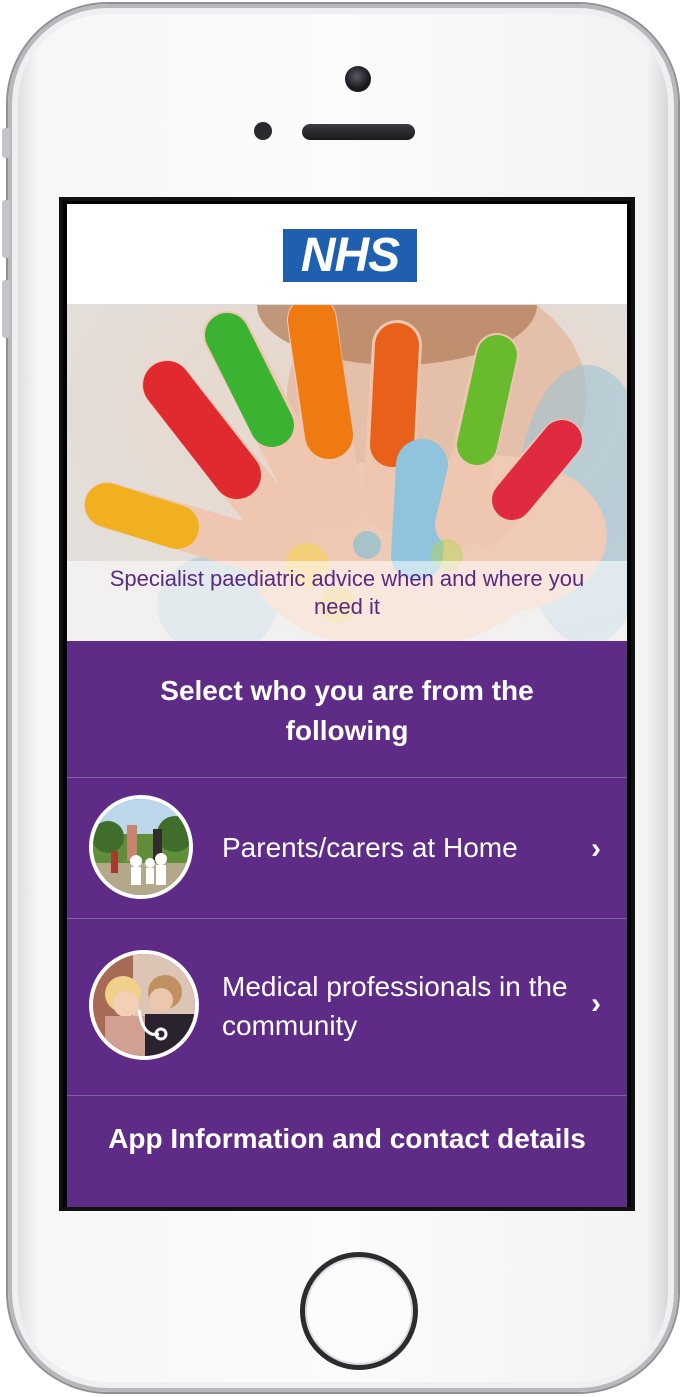 The height and width of the screenshot is (1397, 688). What do you see at coordinates (358, 79) in the screenshot?
I see `camera-icon` at bounding box center [358, 79].